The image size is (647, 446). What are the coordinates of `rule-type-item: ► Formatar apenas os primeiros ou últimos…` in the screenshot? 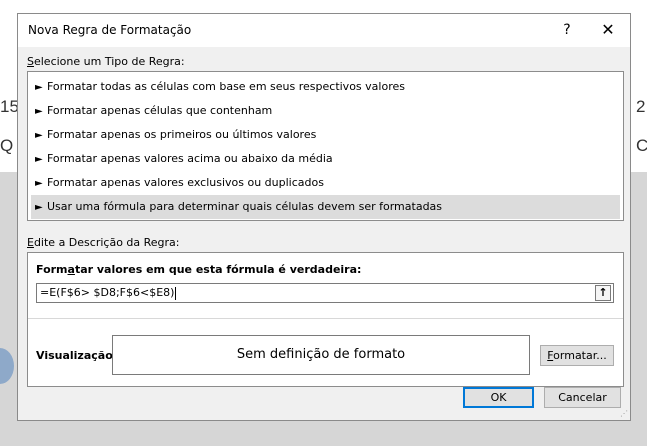 It's located at (325, 135).